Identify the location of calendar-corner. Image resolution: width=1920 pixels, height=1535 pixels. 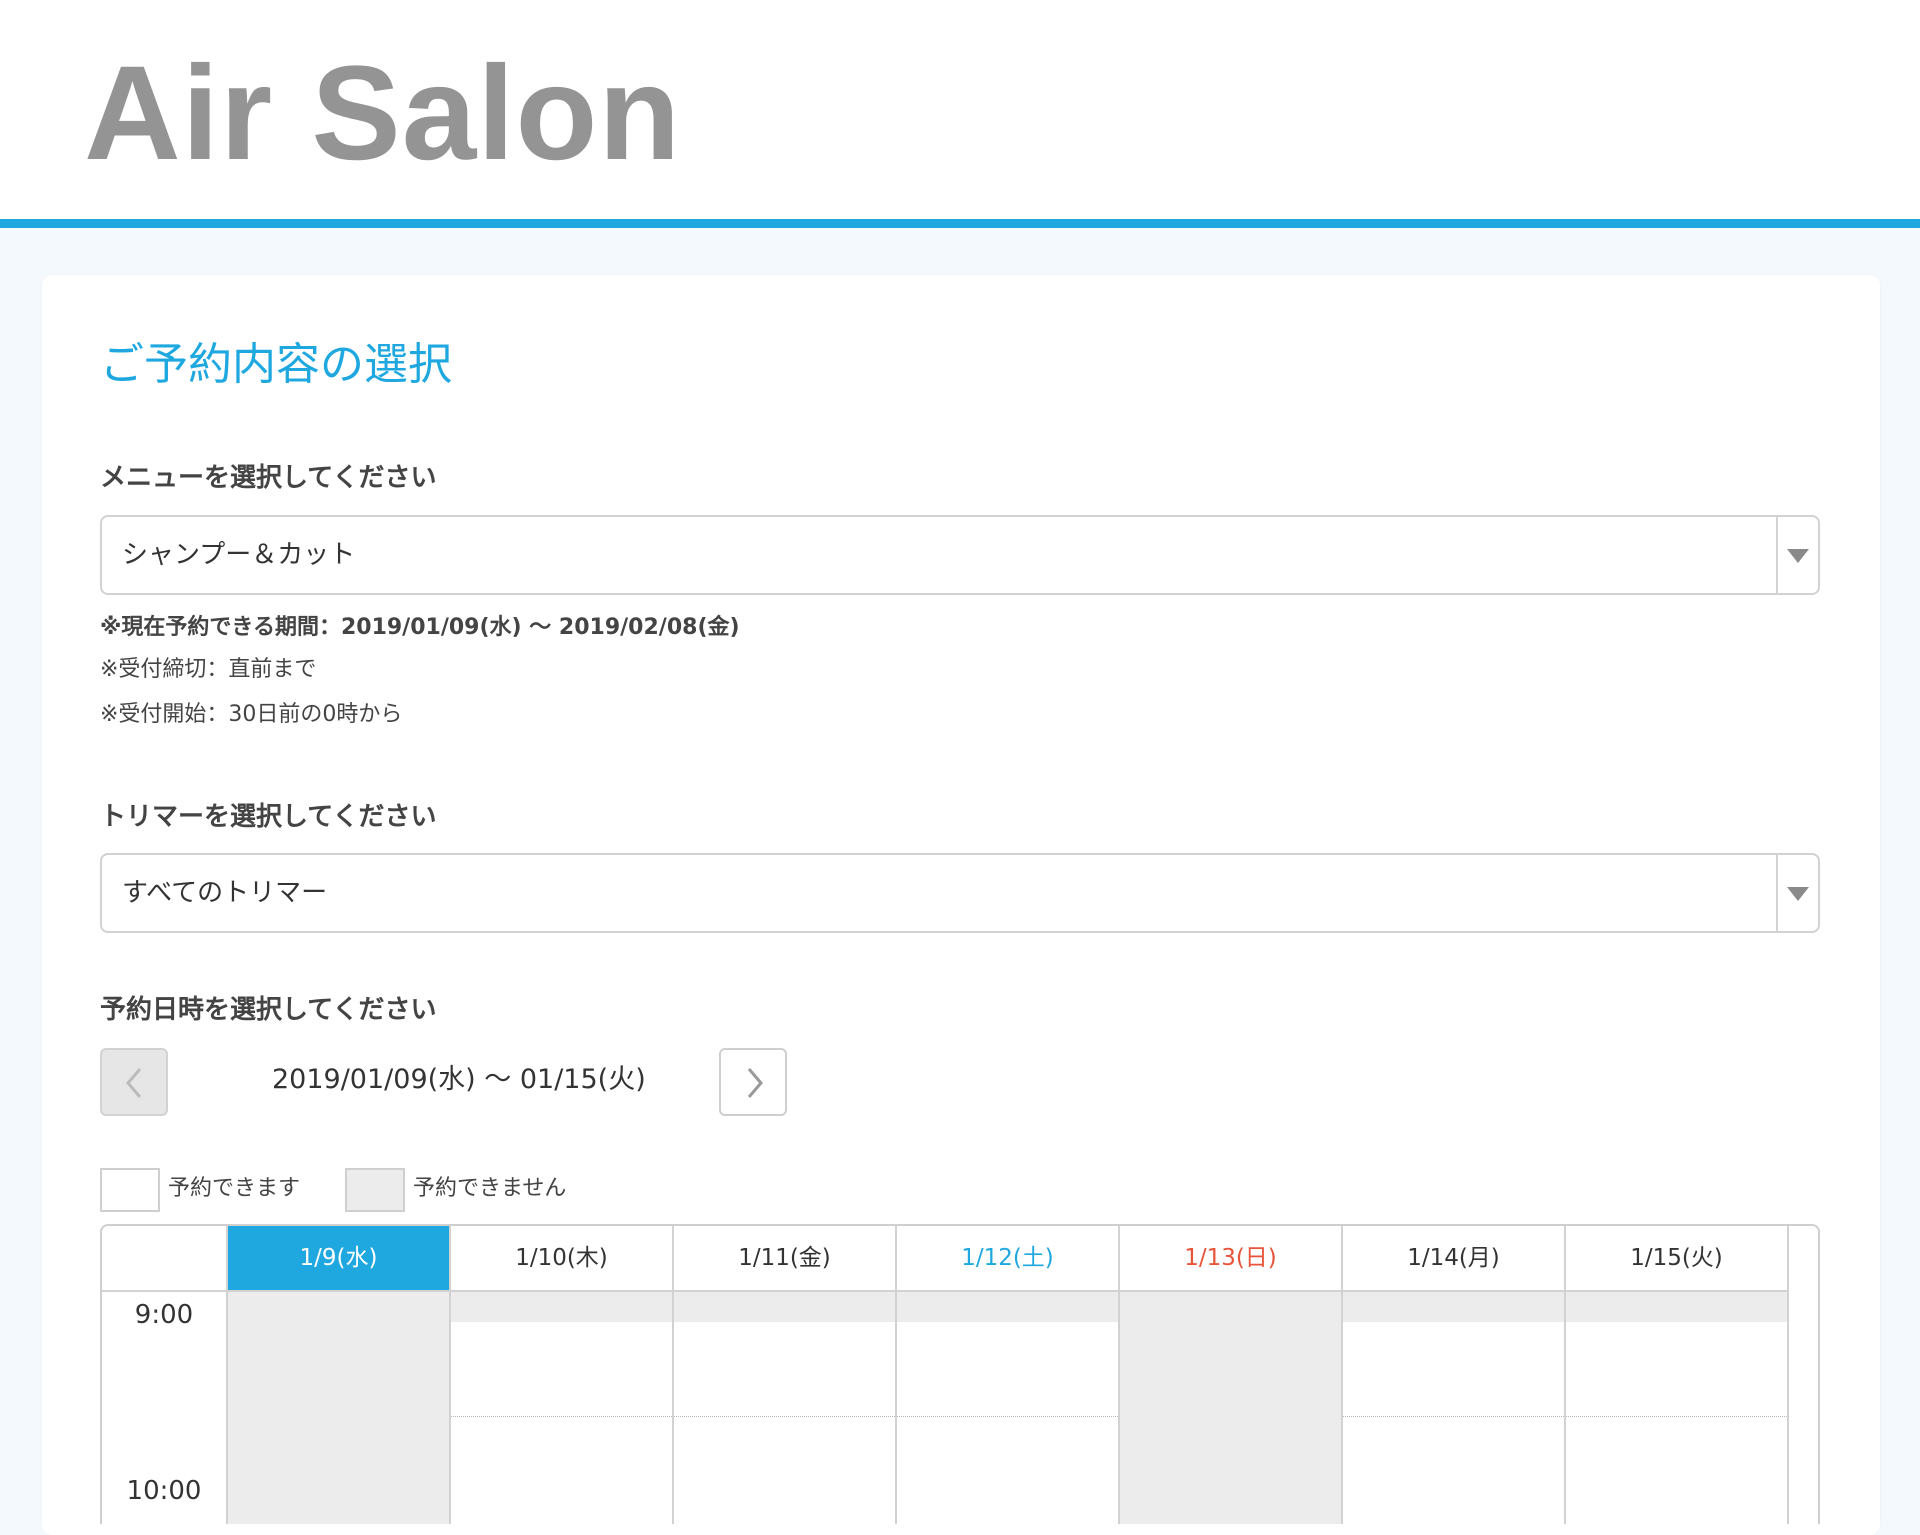
(165, 1259).